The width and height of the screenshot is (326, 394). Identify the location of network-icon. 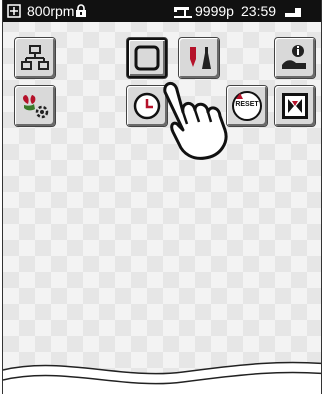
(35, 58).